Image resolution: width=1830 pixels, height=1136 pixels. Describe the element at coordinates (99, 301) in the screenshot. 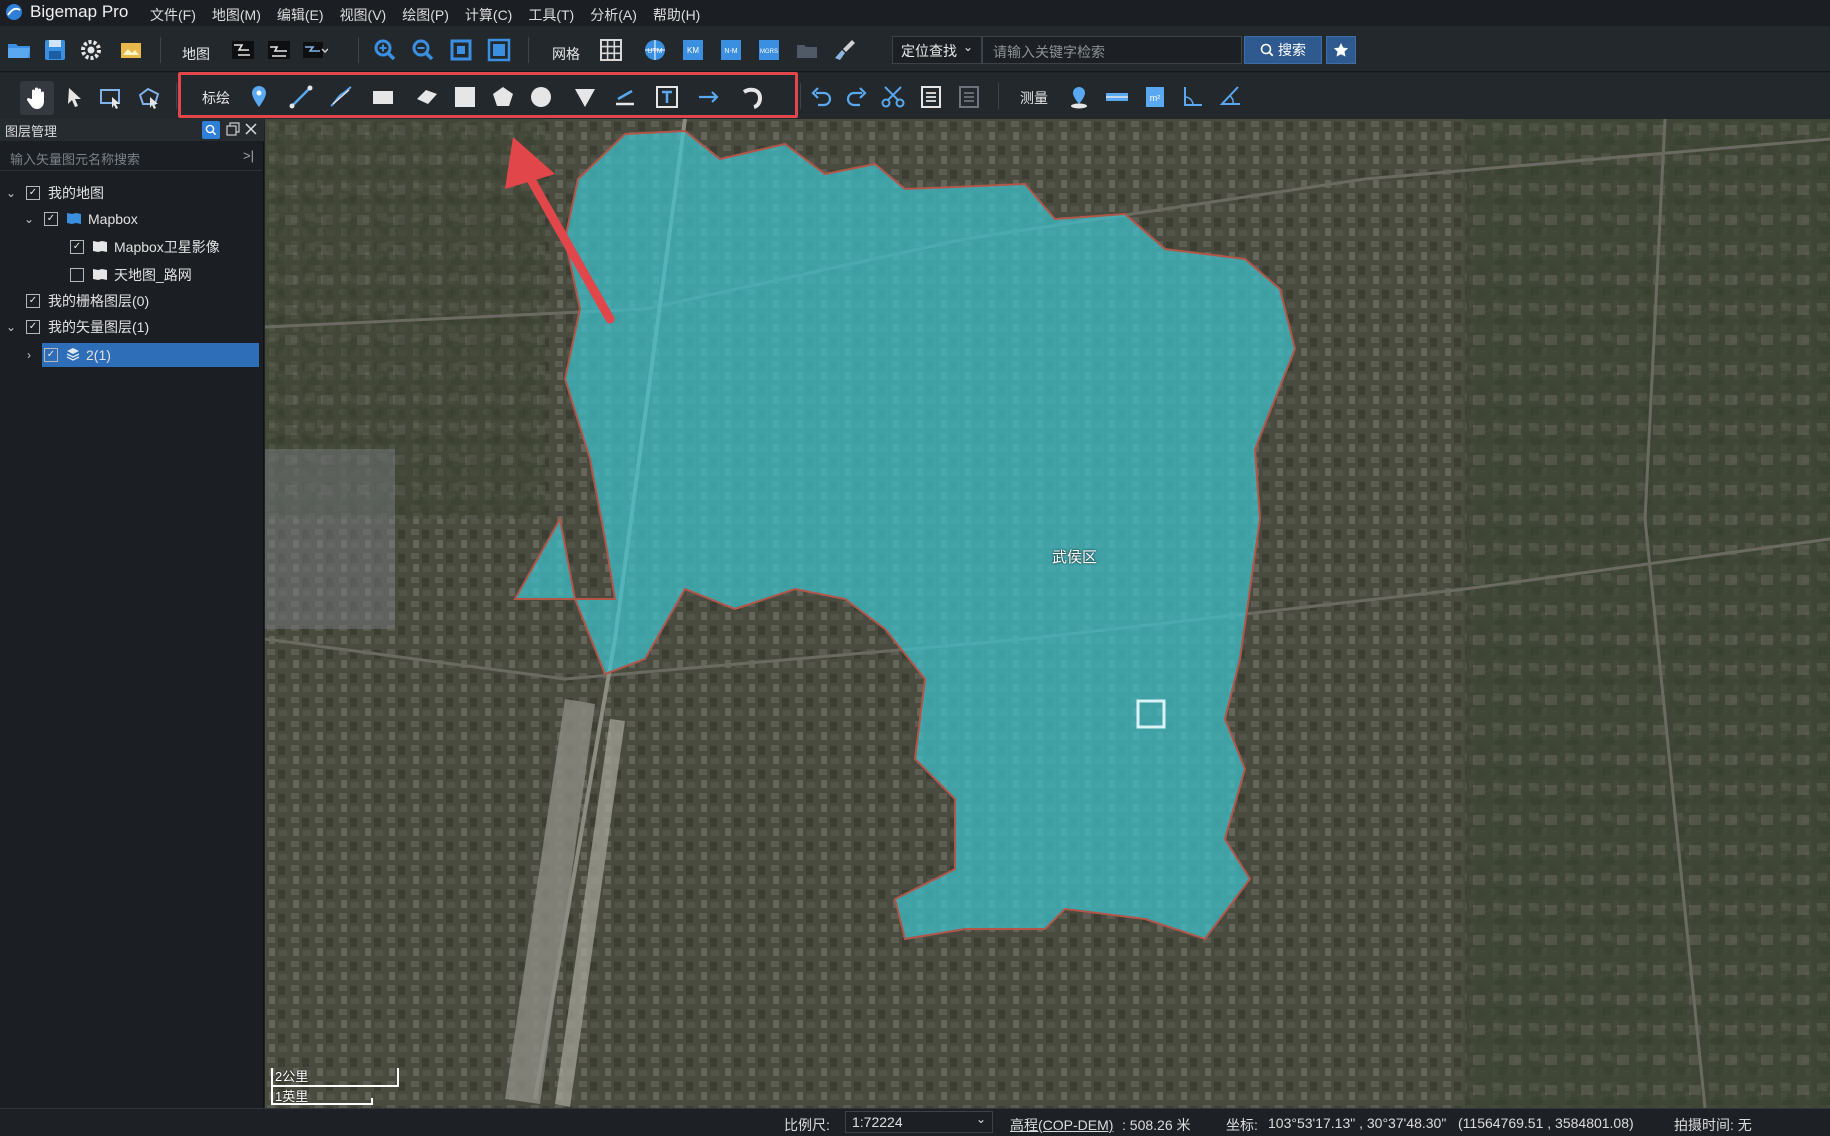

I see `tree-label: 我的栅格图层(0)` at that location.